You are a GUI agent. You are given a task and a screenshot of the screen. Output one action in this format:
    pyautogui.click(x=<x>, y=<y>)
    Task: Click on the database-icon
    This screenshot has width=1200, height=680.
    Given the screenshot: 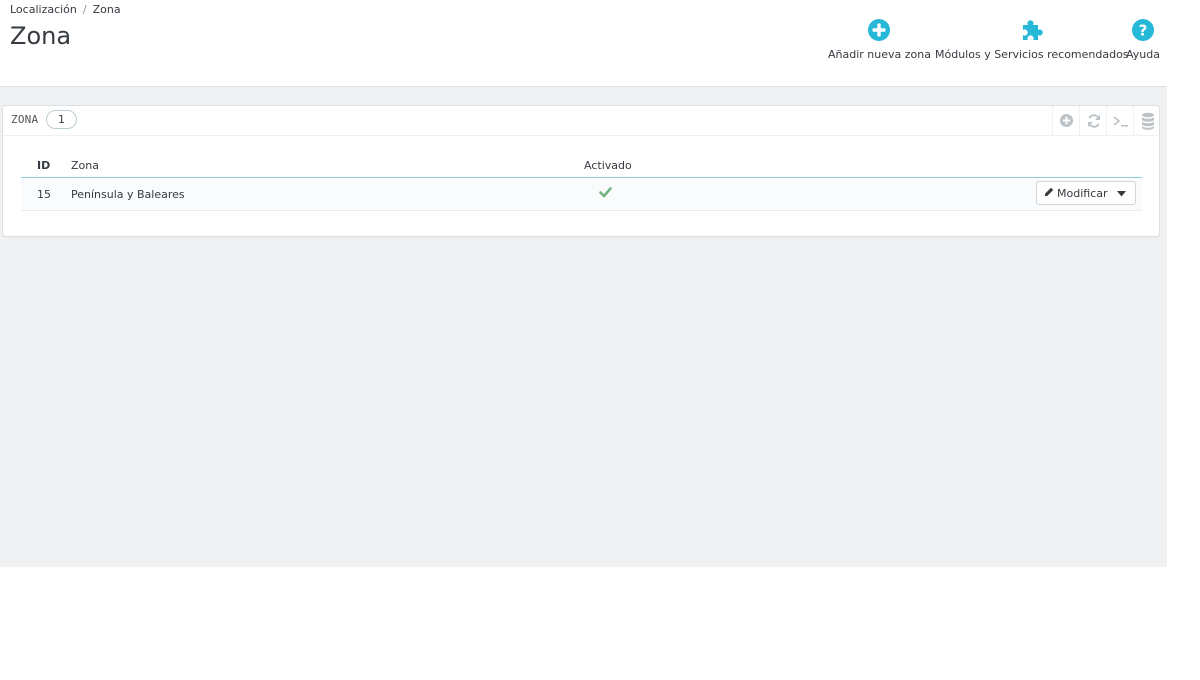 What is the action you would take?
    pyautogui.click(x=1148, y=121)
    